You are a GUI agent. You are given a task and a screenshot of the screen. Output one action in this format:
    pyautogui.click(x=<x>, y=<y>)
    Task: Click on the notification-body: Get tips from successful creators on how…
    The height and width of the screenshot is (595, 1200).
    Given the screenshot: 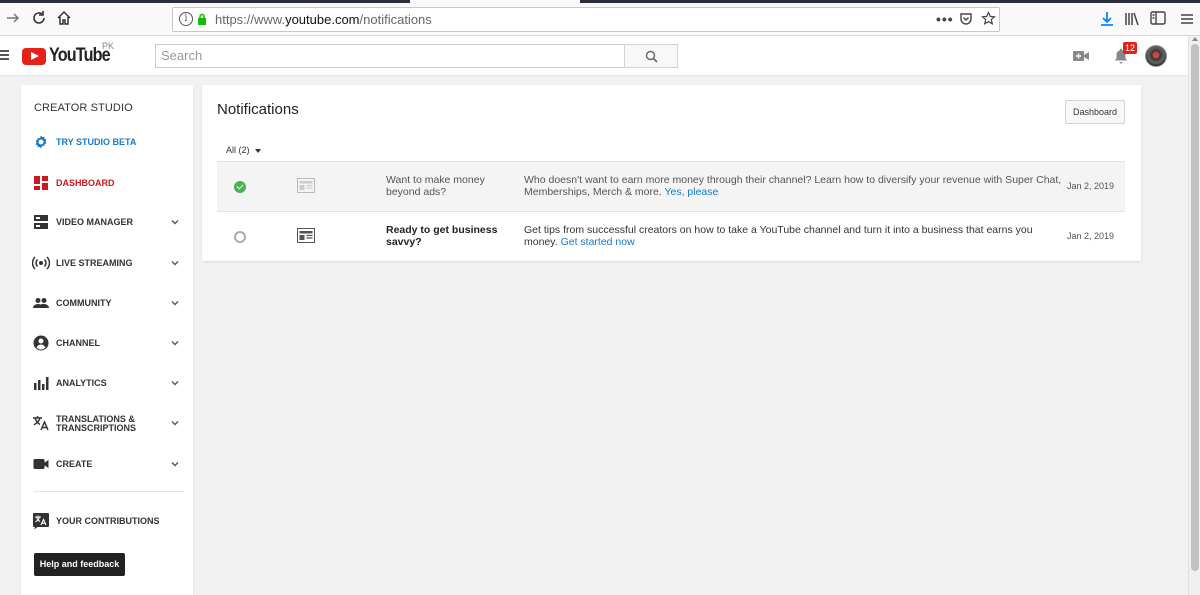 What is the action you would take?
    pyautogui.click(x=794, y=236)
    